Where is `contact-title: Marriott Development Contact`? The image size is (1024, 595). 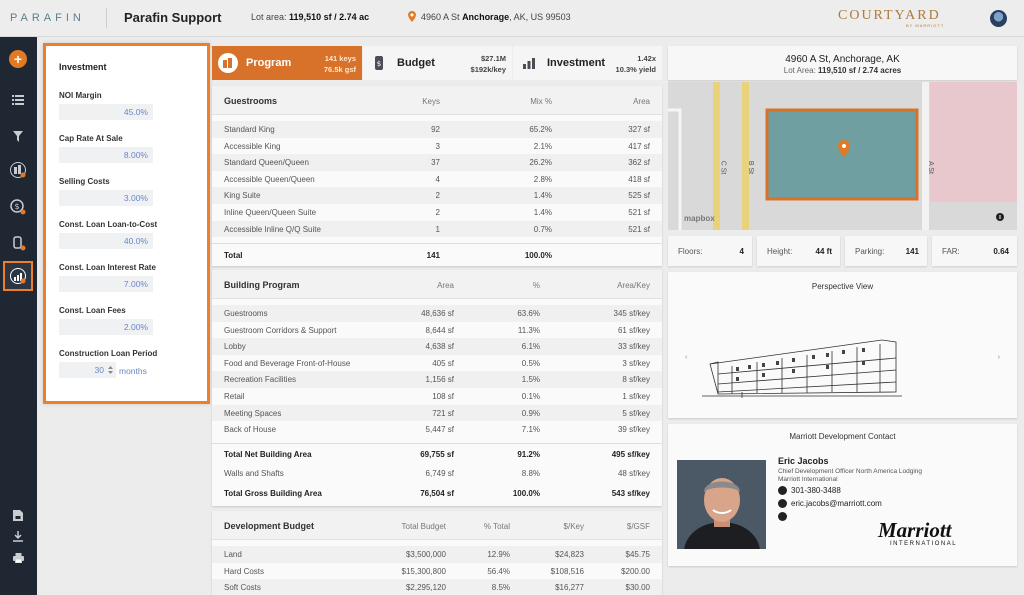
contact-title: Marriott Development Contact is located at coordinates (842, 436).